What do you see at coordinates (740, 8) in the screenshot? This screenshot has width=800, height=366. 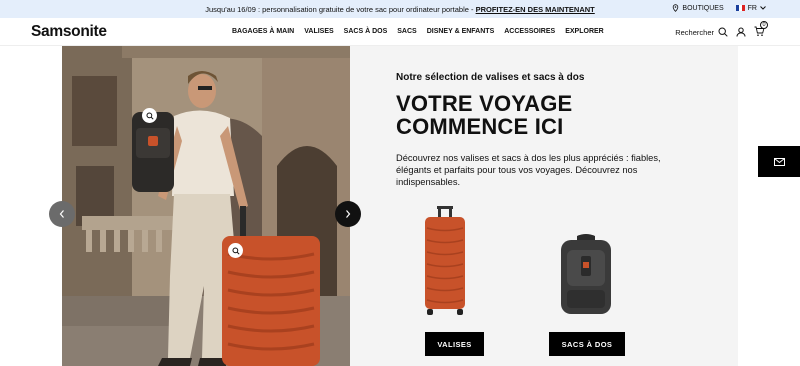 I see `french-flag-icon` at bounding box center [740, 8].